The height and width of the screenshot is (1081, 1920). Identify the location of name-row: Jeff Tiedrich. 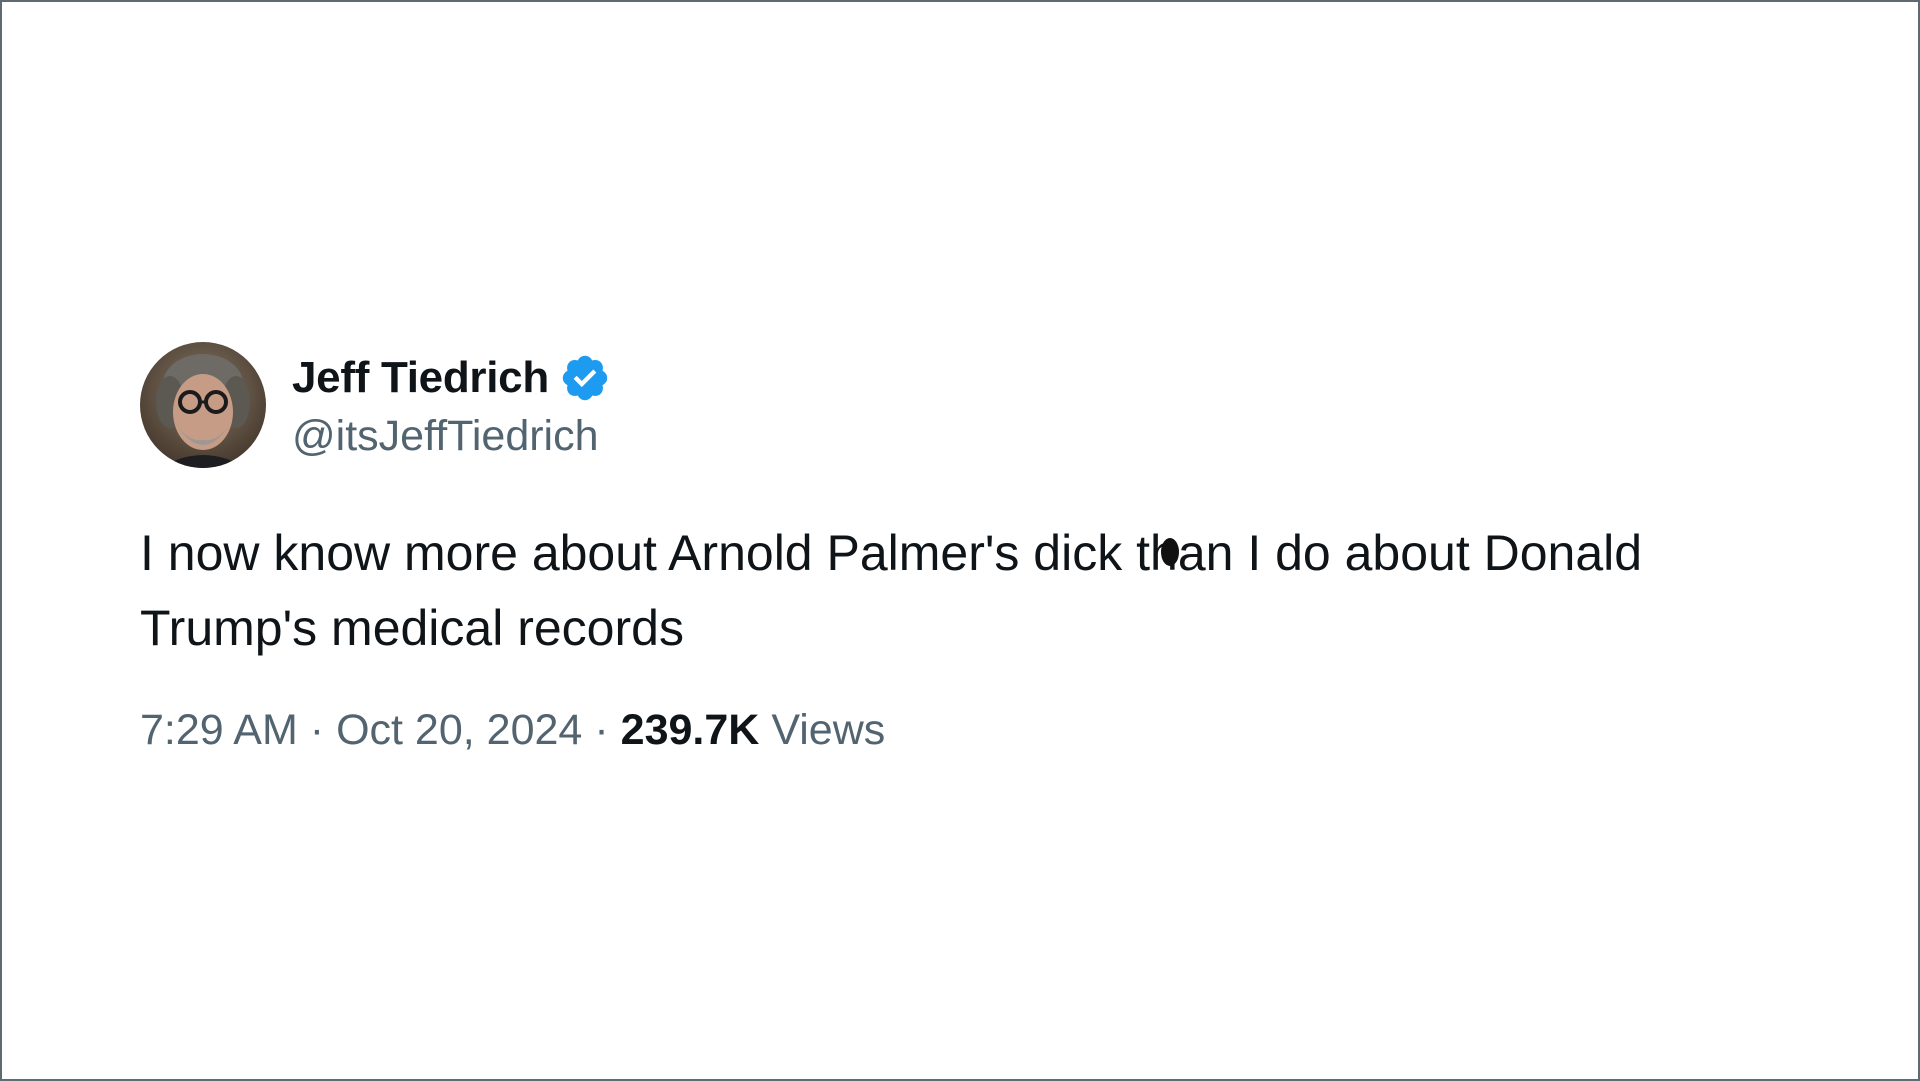
(451, 378).